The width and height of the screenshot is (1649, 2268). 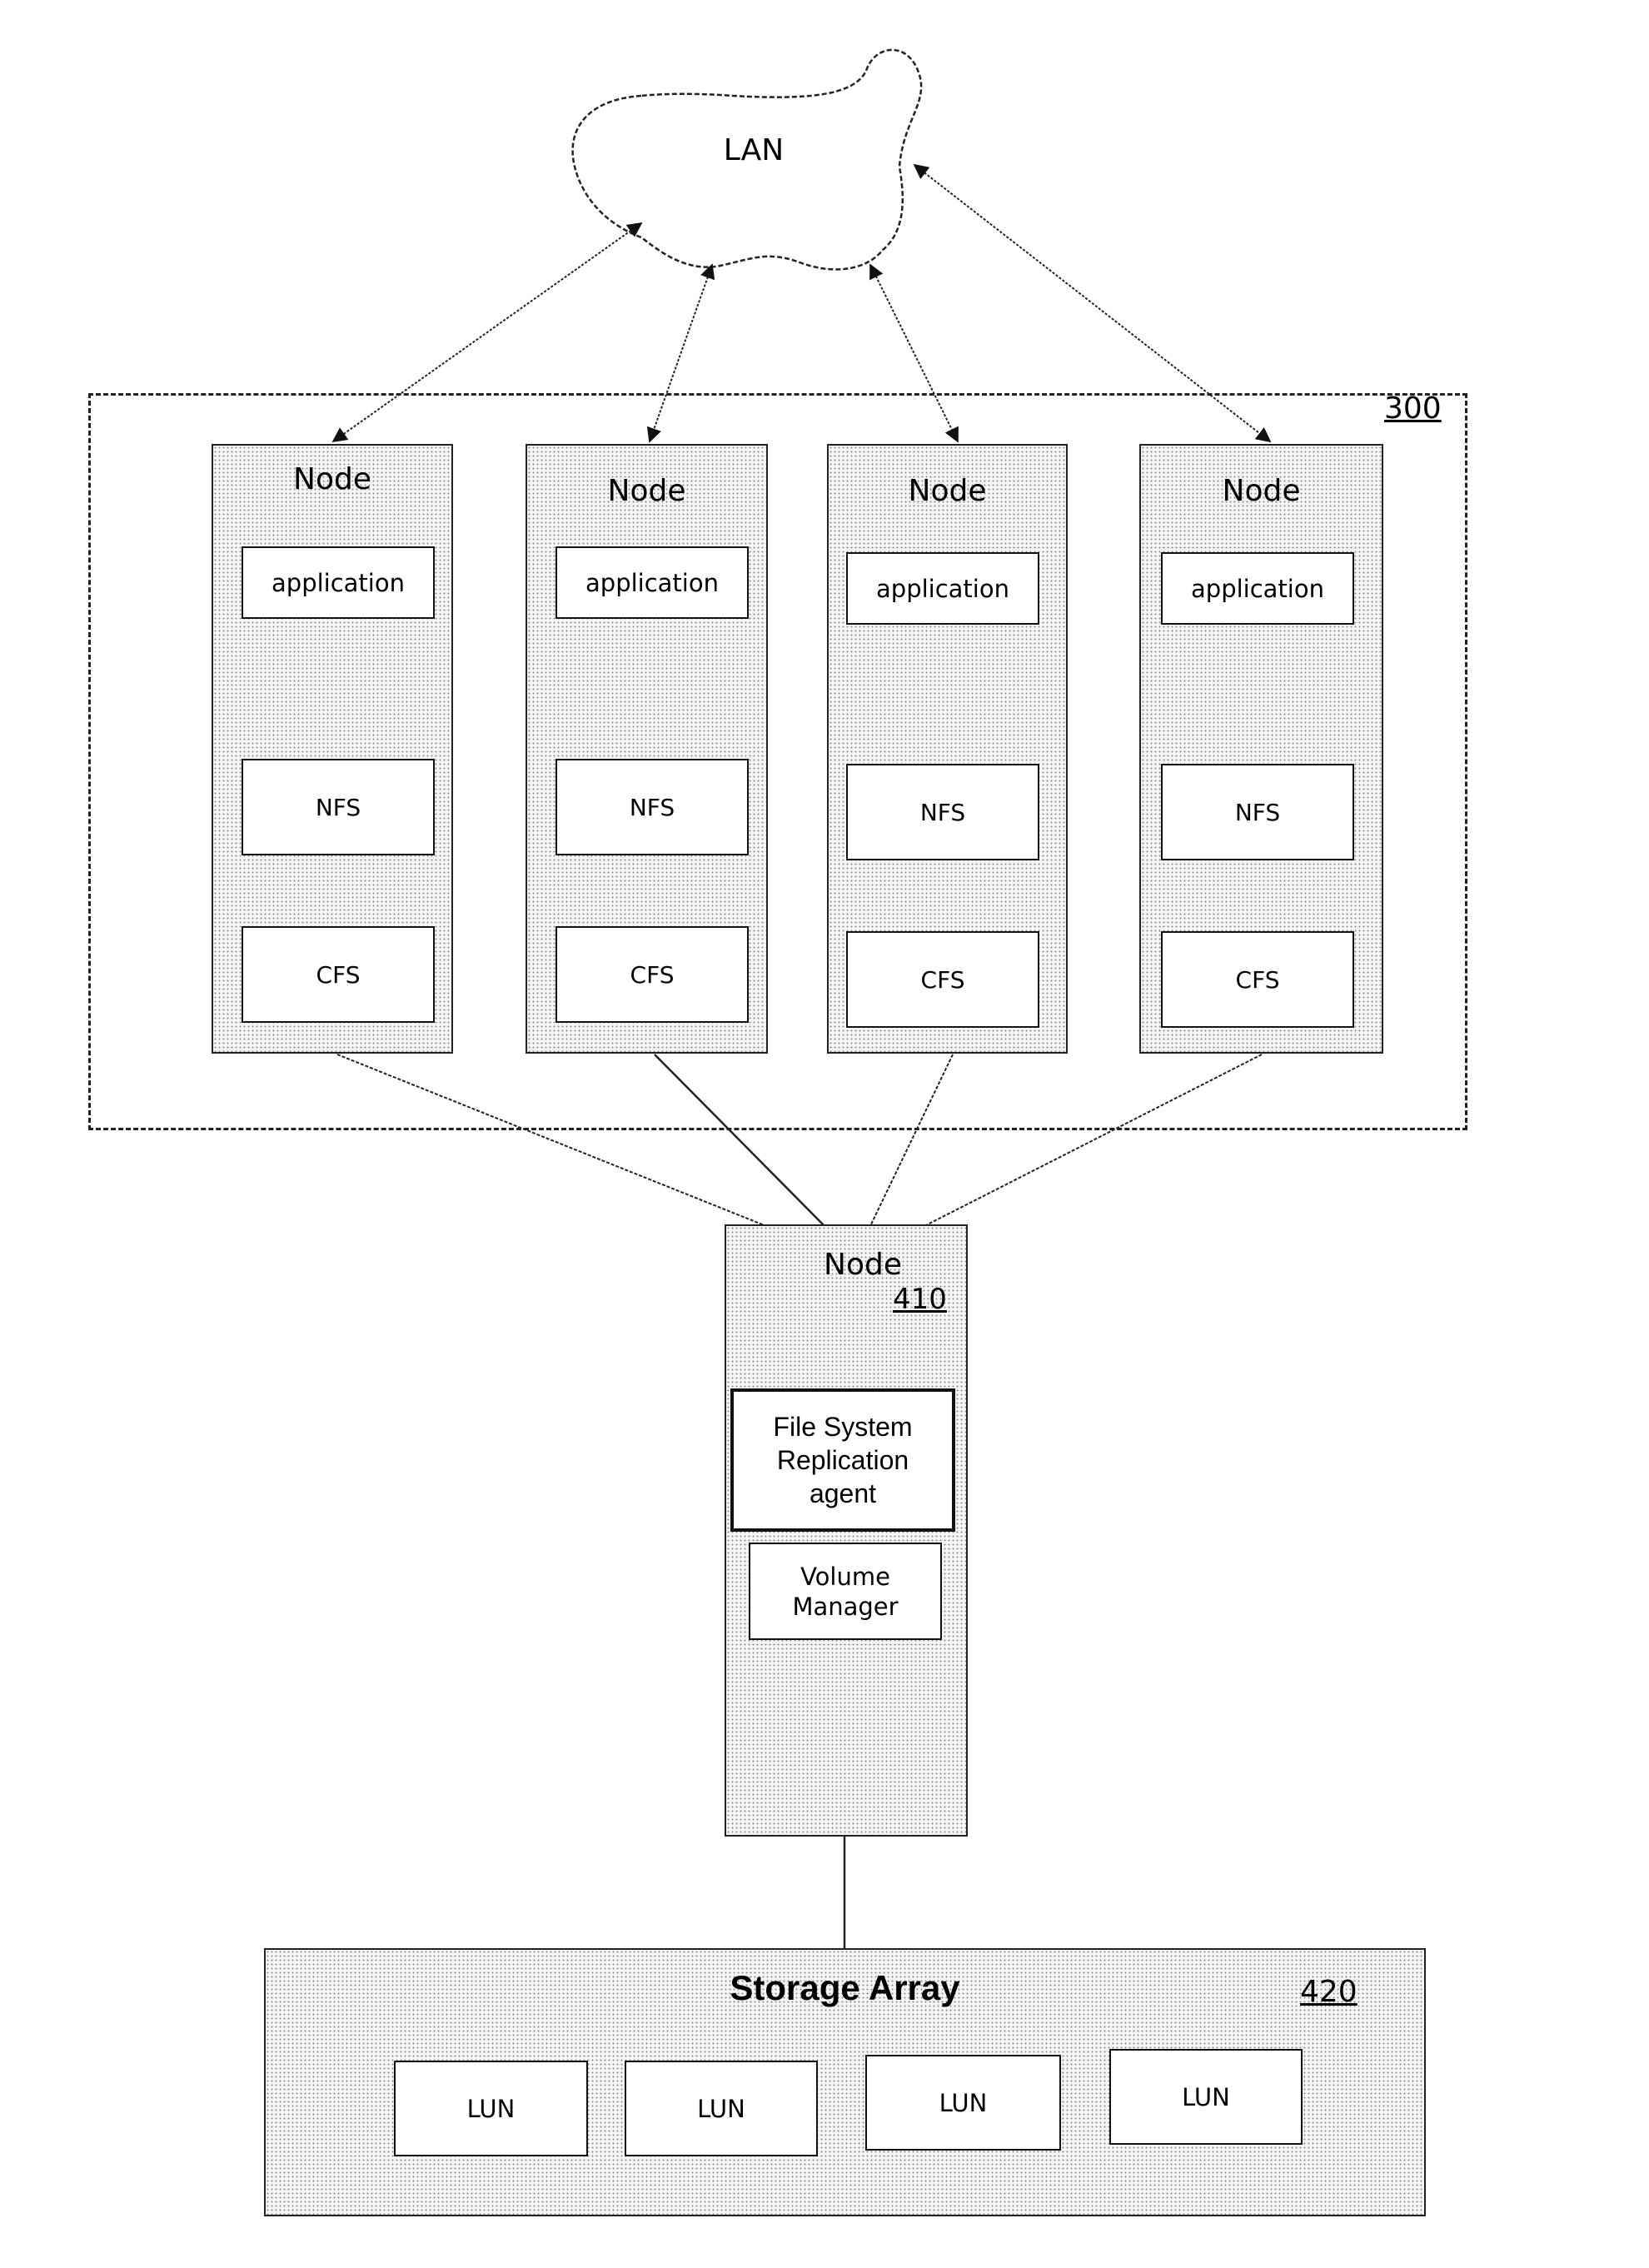 What do you see at coordinates (754, 150) in the screenshot?
I see `lan-label: LAN` at bounding box center [754, 150].